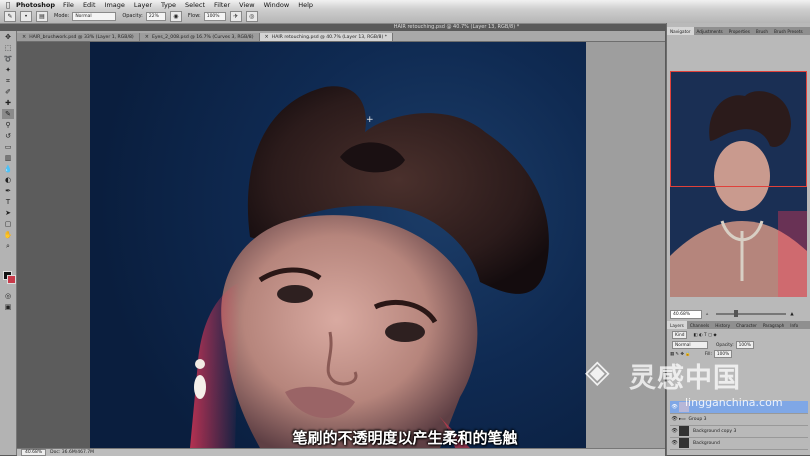 The width and height of the screenshot is (810, 456). Describe the element at coordinates (68, 5) in the screenshot. I see `menu-file: File` at that location.